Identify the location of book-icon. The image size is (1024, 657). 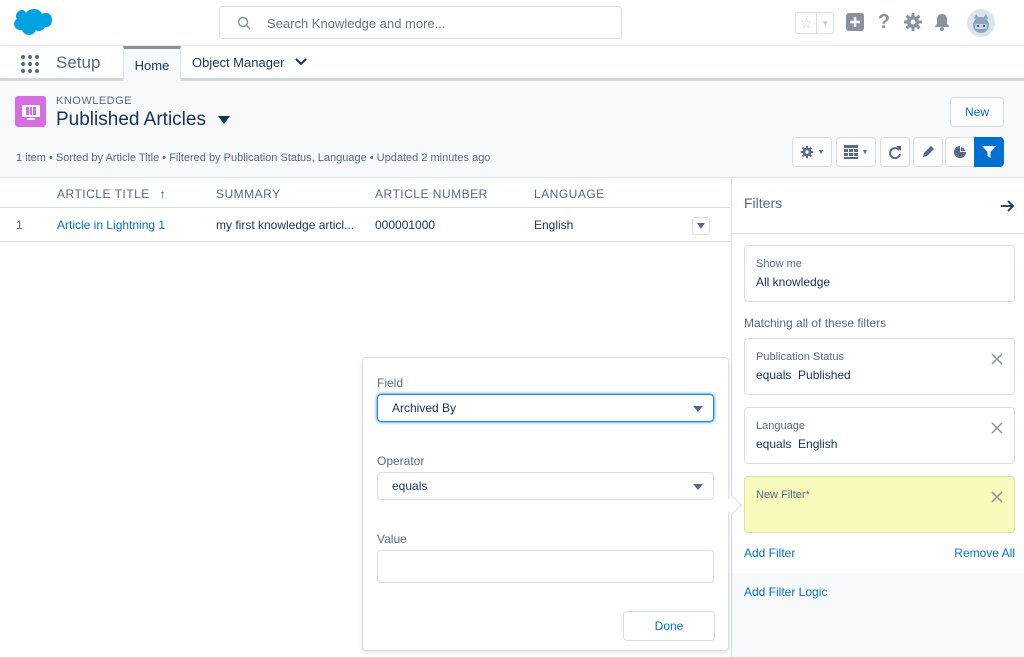
(30, 112).